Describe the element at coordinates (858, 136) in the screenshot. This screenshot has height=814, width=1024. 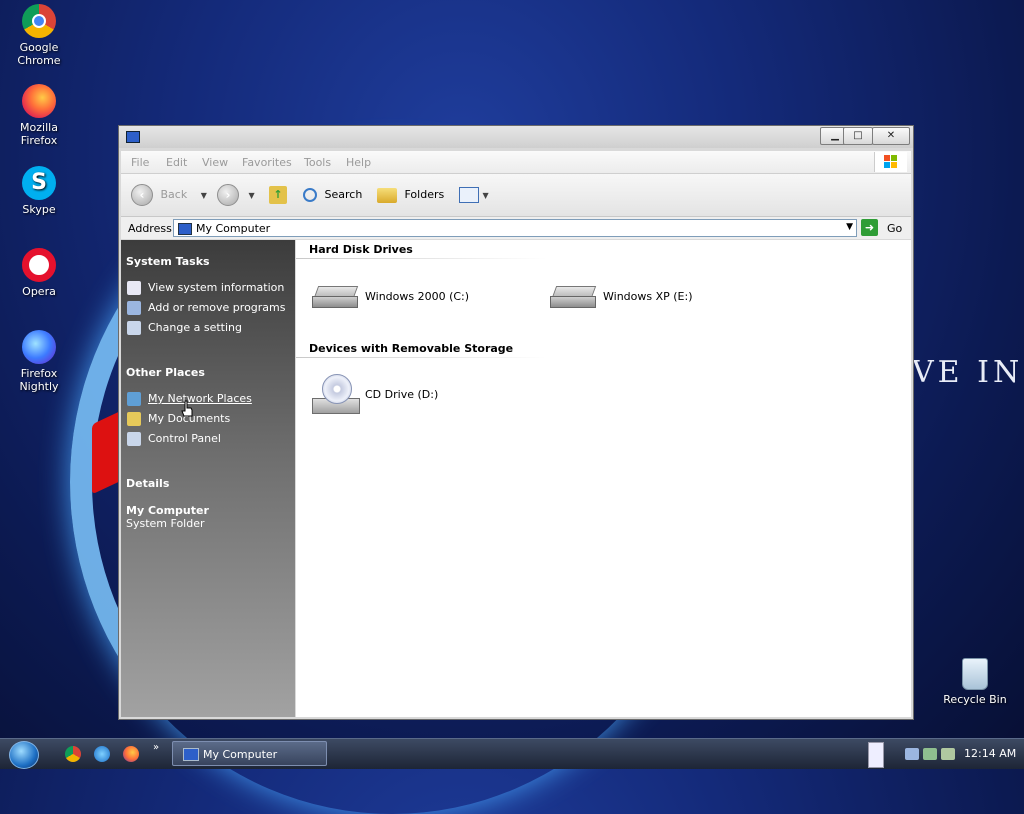
I see `maximize-button: □` at that location.